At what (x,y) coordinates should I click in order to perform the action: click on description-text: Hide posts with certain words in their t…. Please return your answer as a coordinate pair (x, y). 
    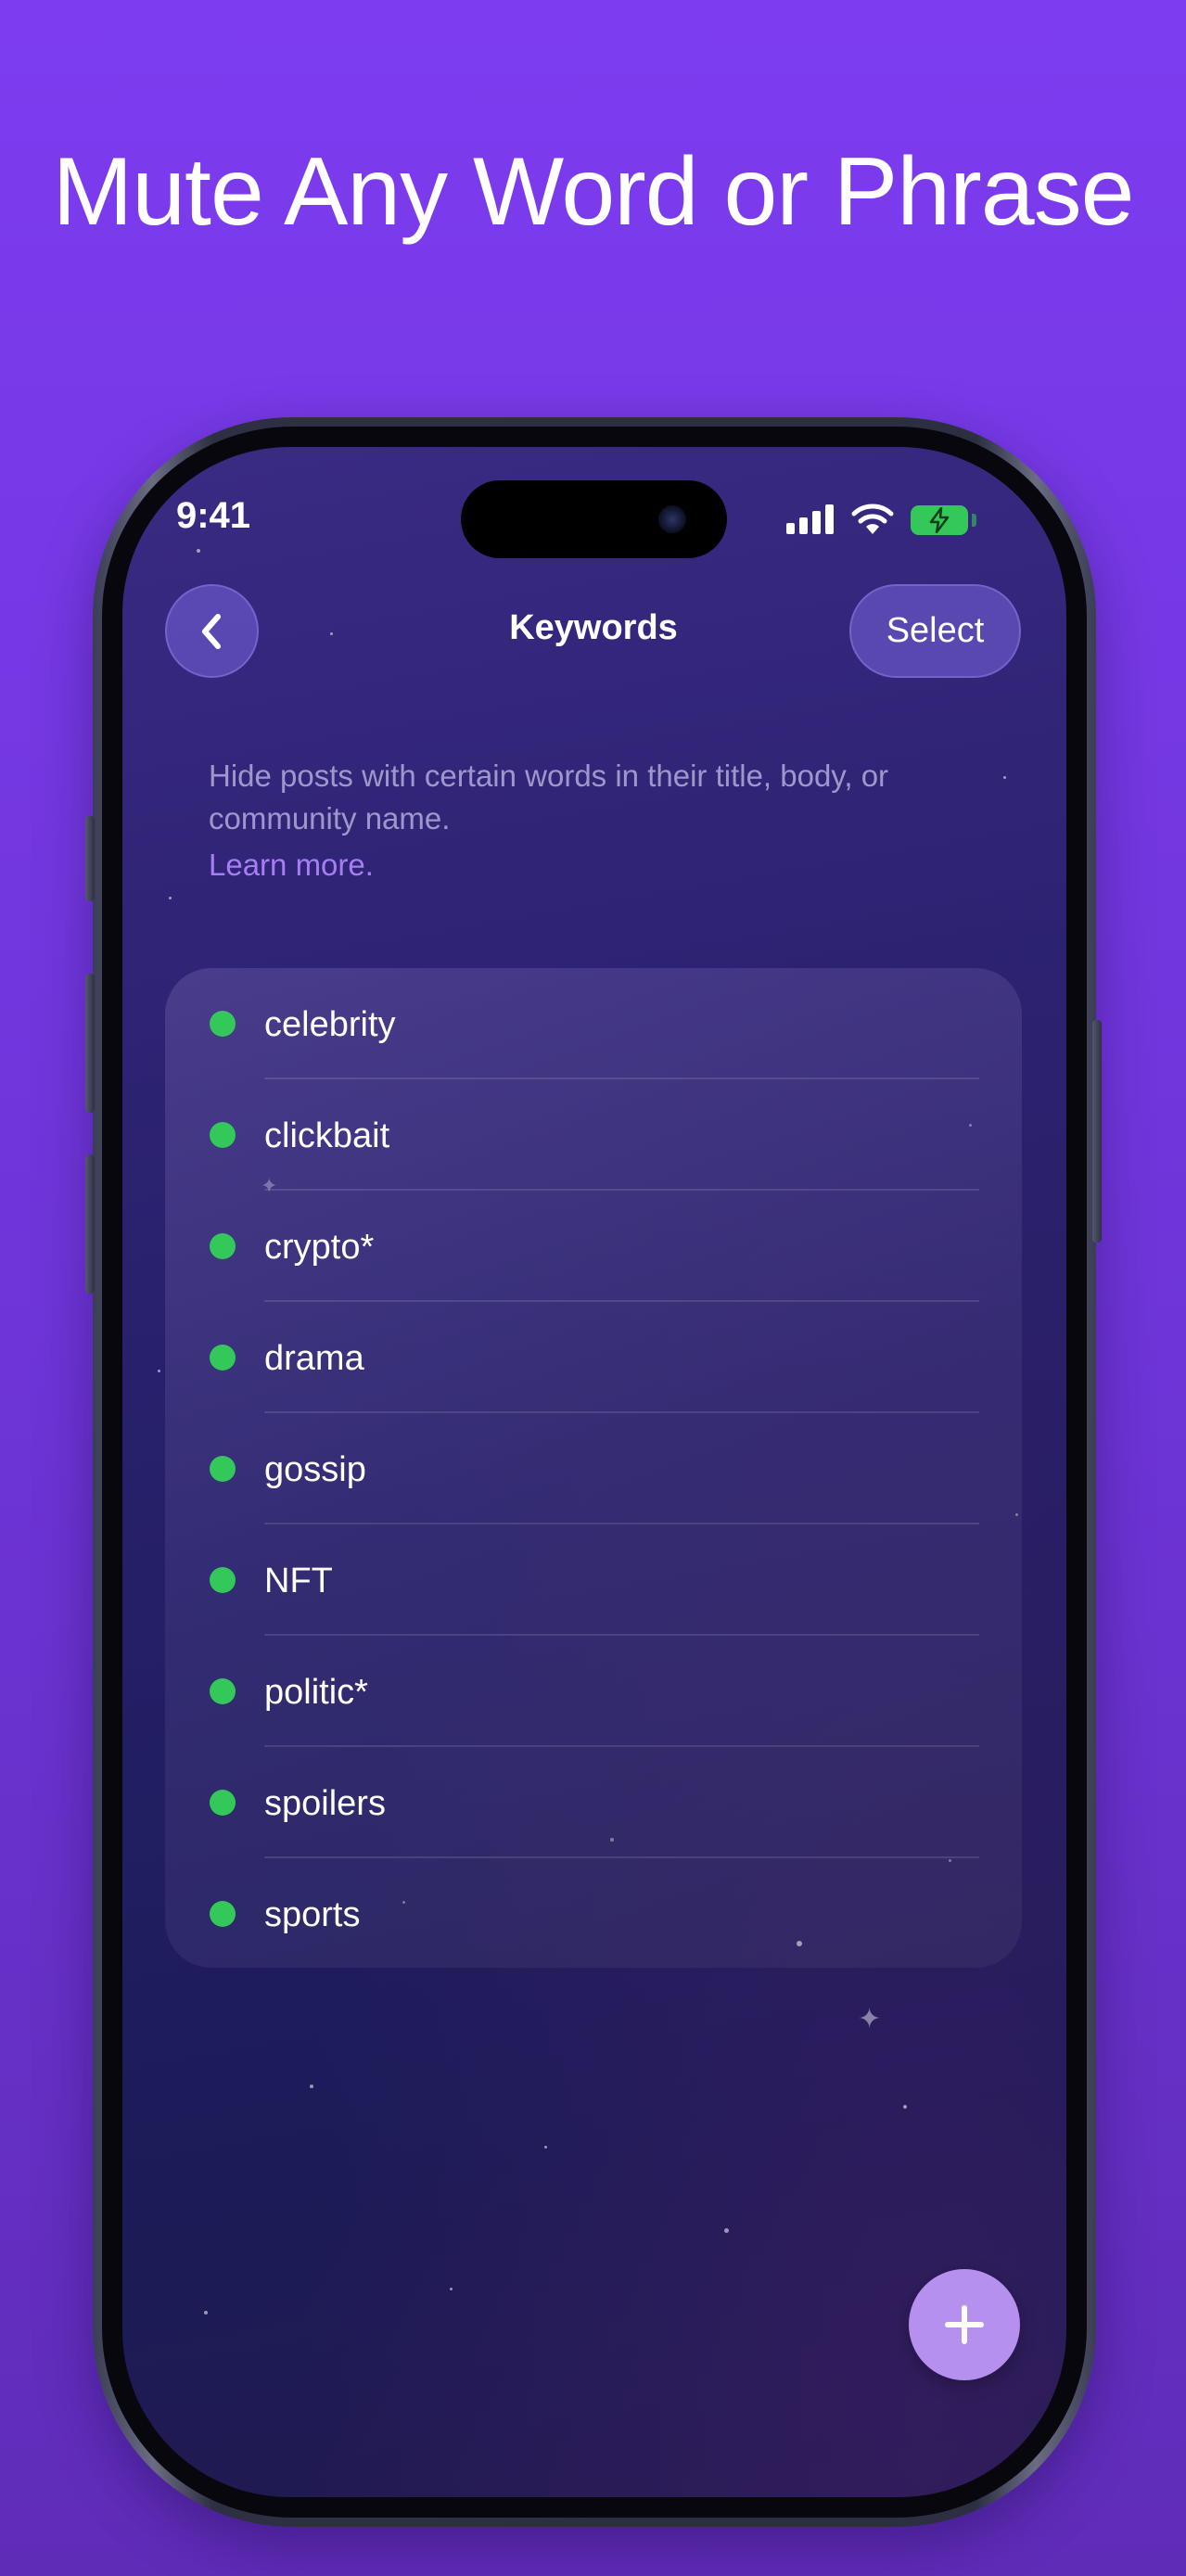
    Looking at the image, I should click on (549, 797).